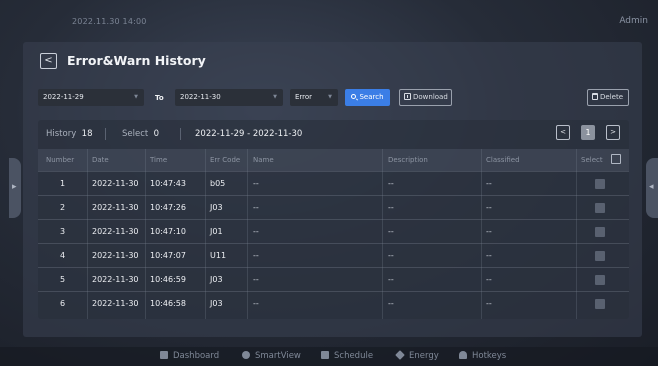 The image size is (658, 366). Describe the element at coordinates (563, 132) in the screenshot. I see `prev-page-button: <` at that location.